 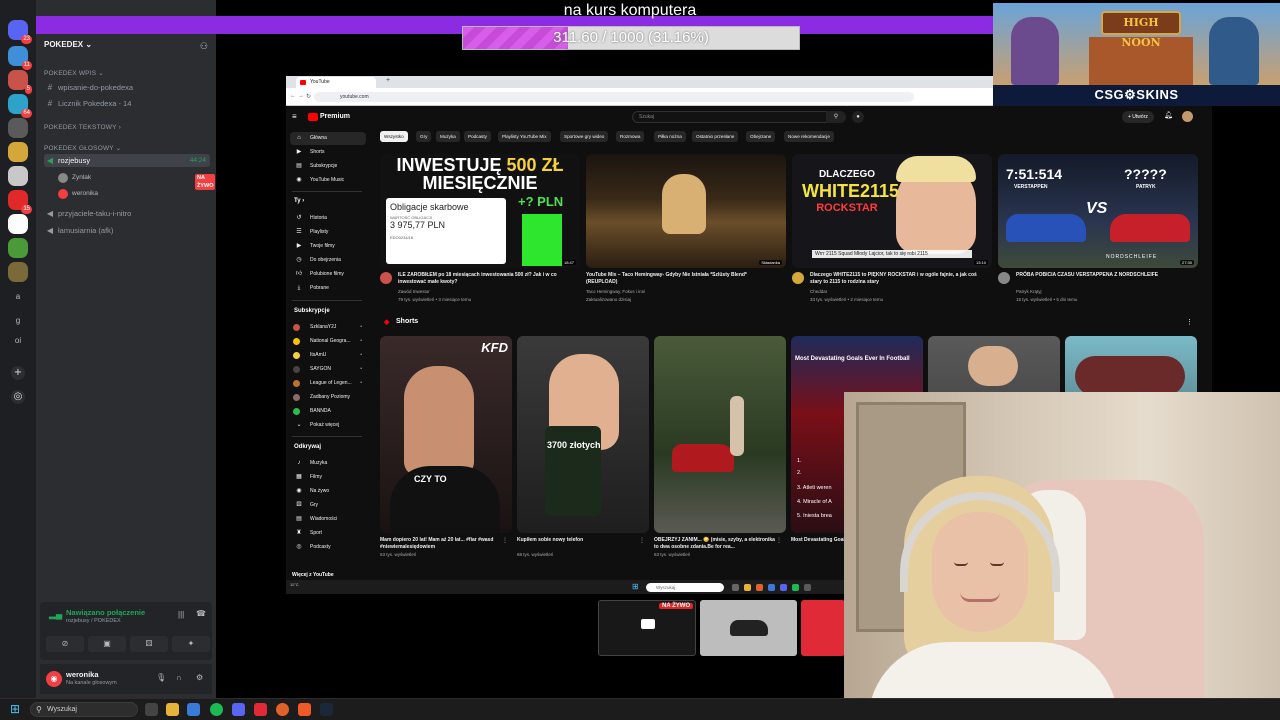 What do you see at coordinates (477, 136) in the screenshot?
I see `chip: Podcasty` at bounding box center [477, 136].